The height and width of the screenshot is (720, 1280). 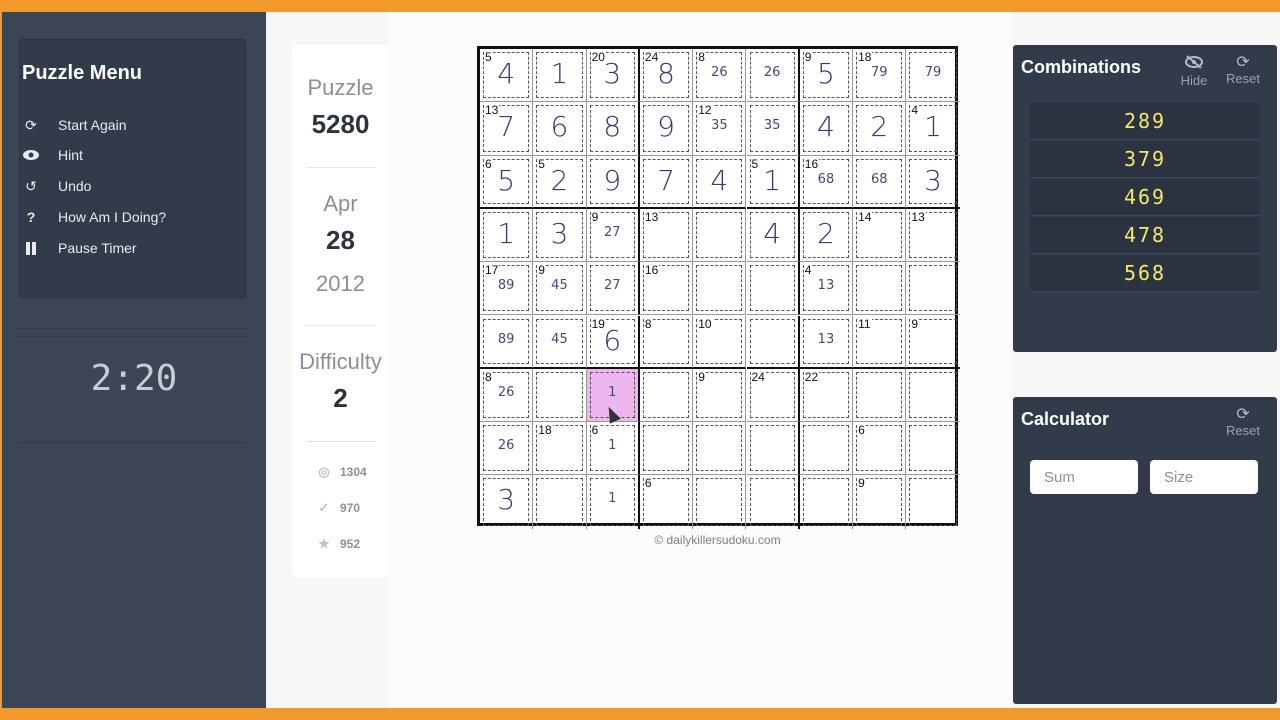 I want to click on grid-cell: 20 3, so click(x=613, y=76).